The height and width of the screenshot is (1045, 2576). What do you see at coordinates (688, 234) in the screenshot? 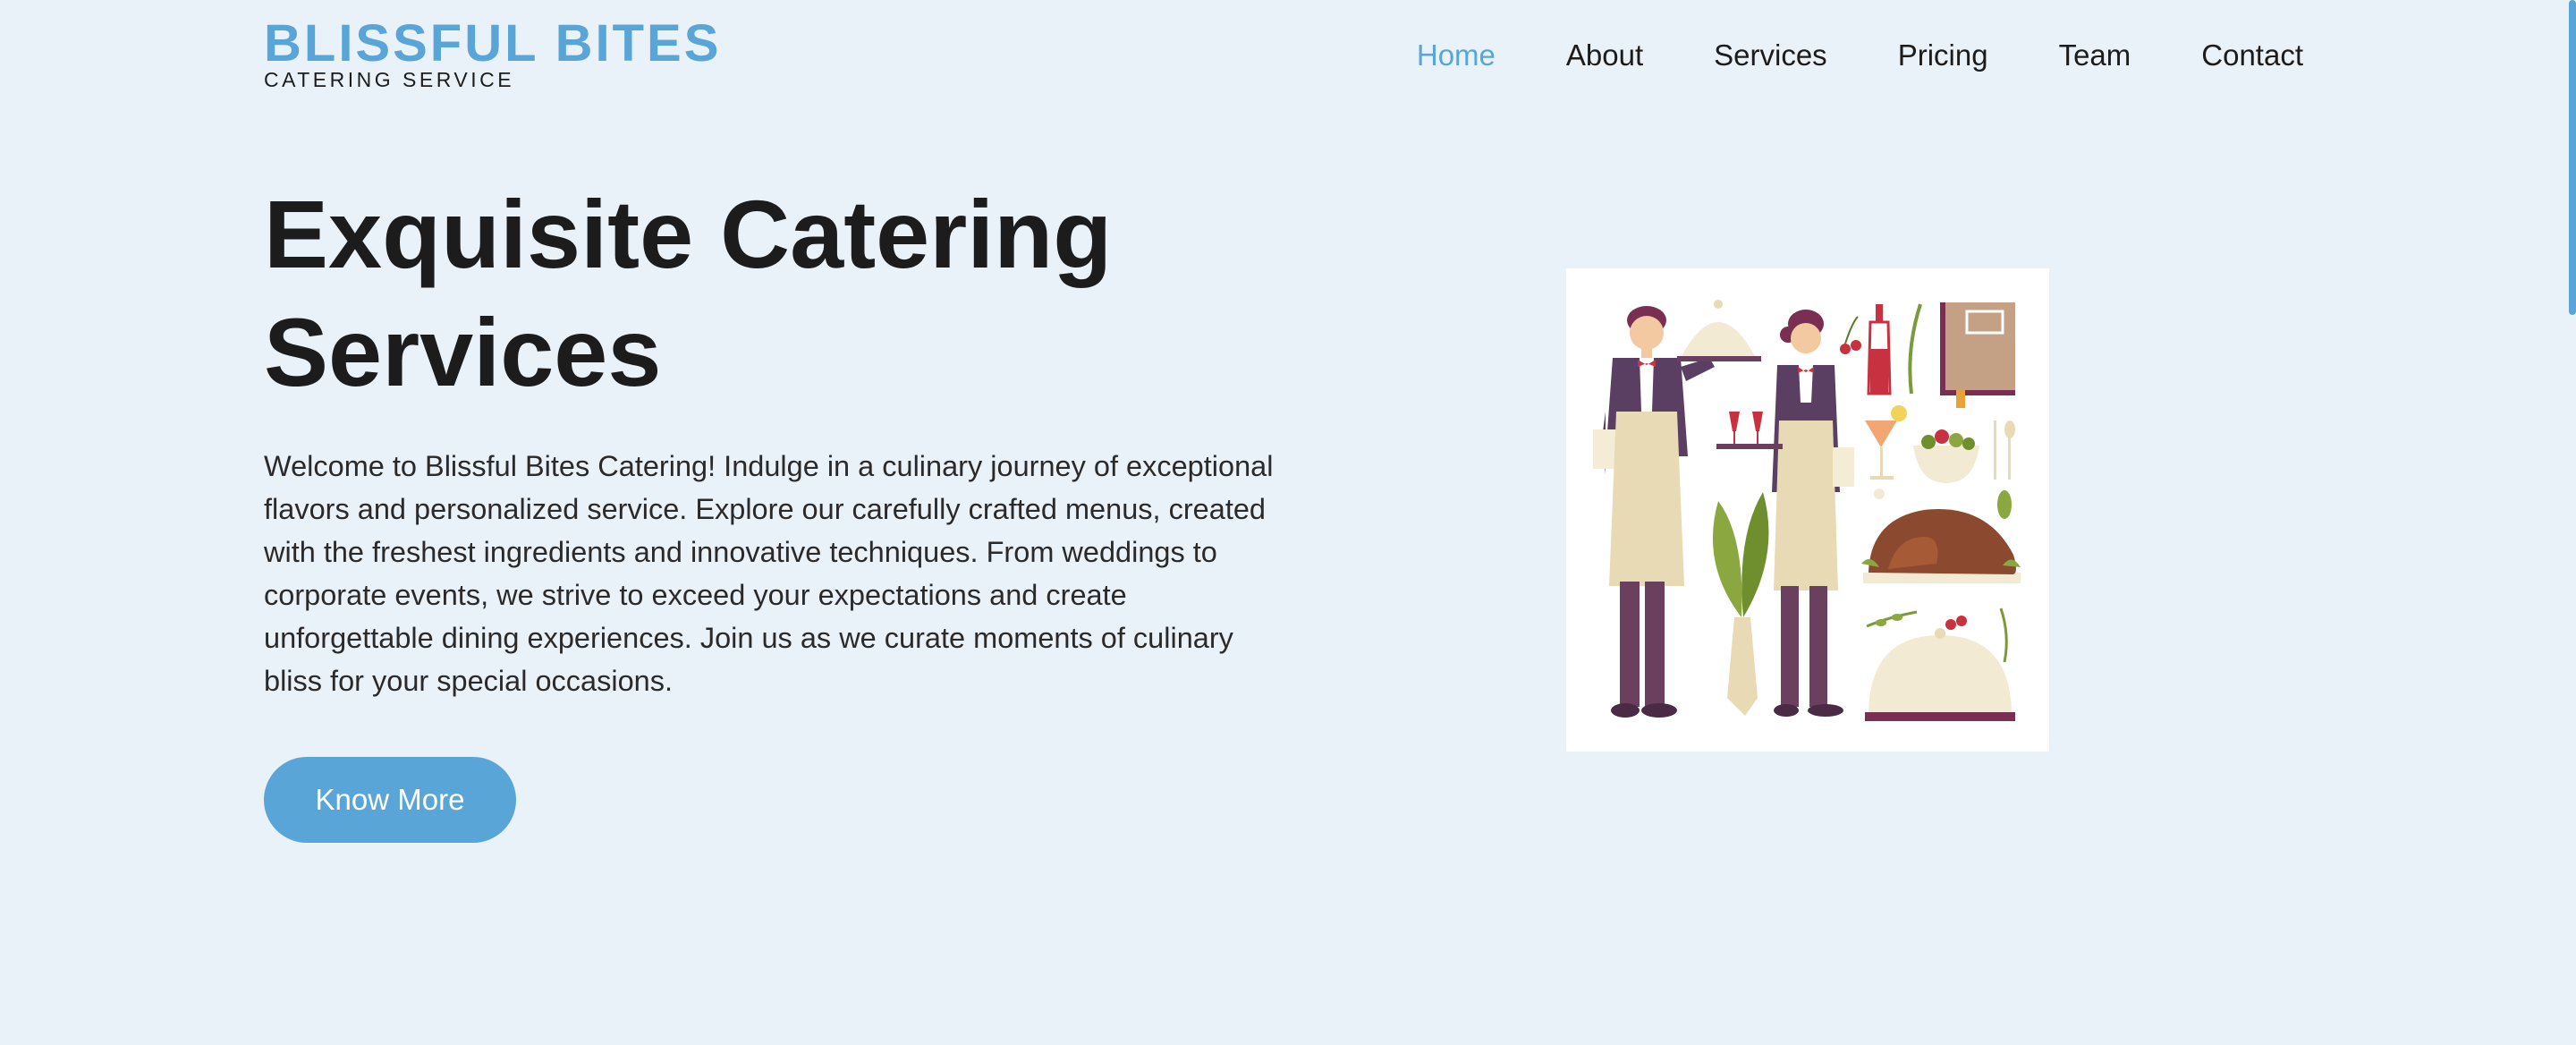
I see `hero-title-line1: Exquisite Catering` at bounding box center [688, 234].